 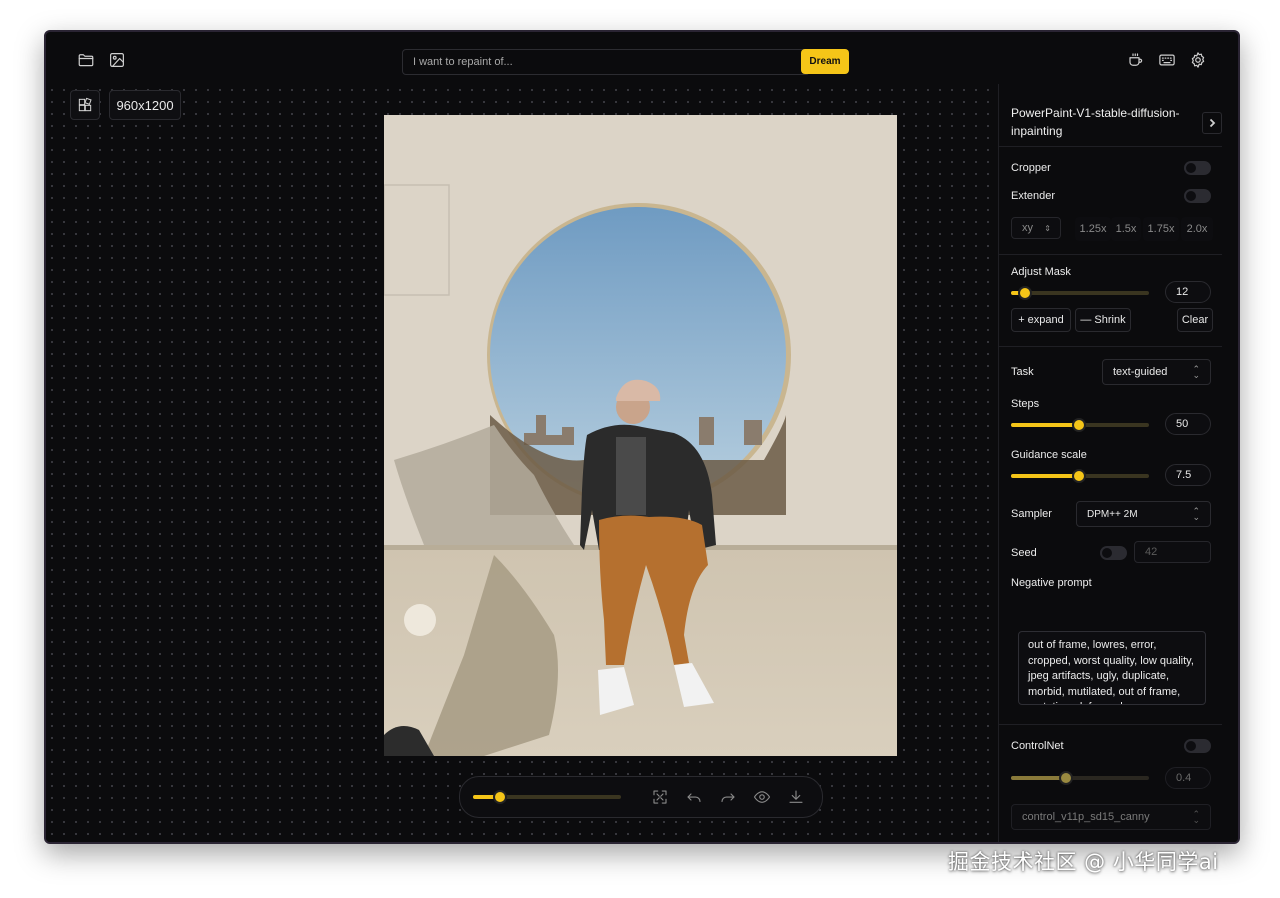 What do you see at coordinates (1024, 293) in the screenshot?
I see `adjust-mask-slider-thumb` at bounding box center [1024, 293].